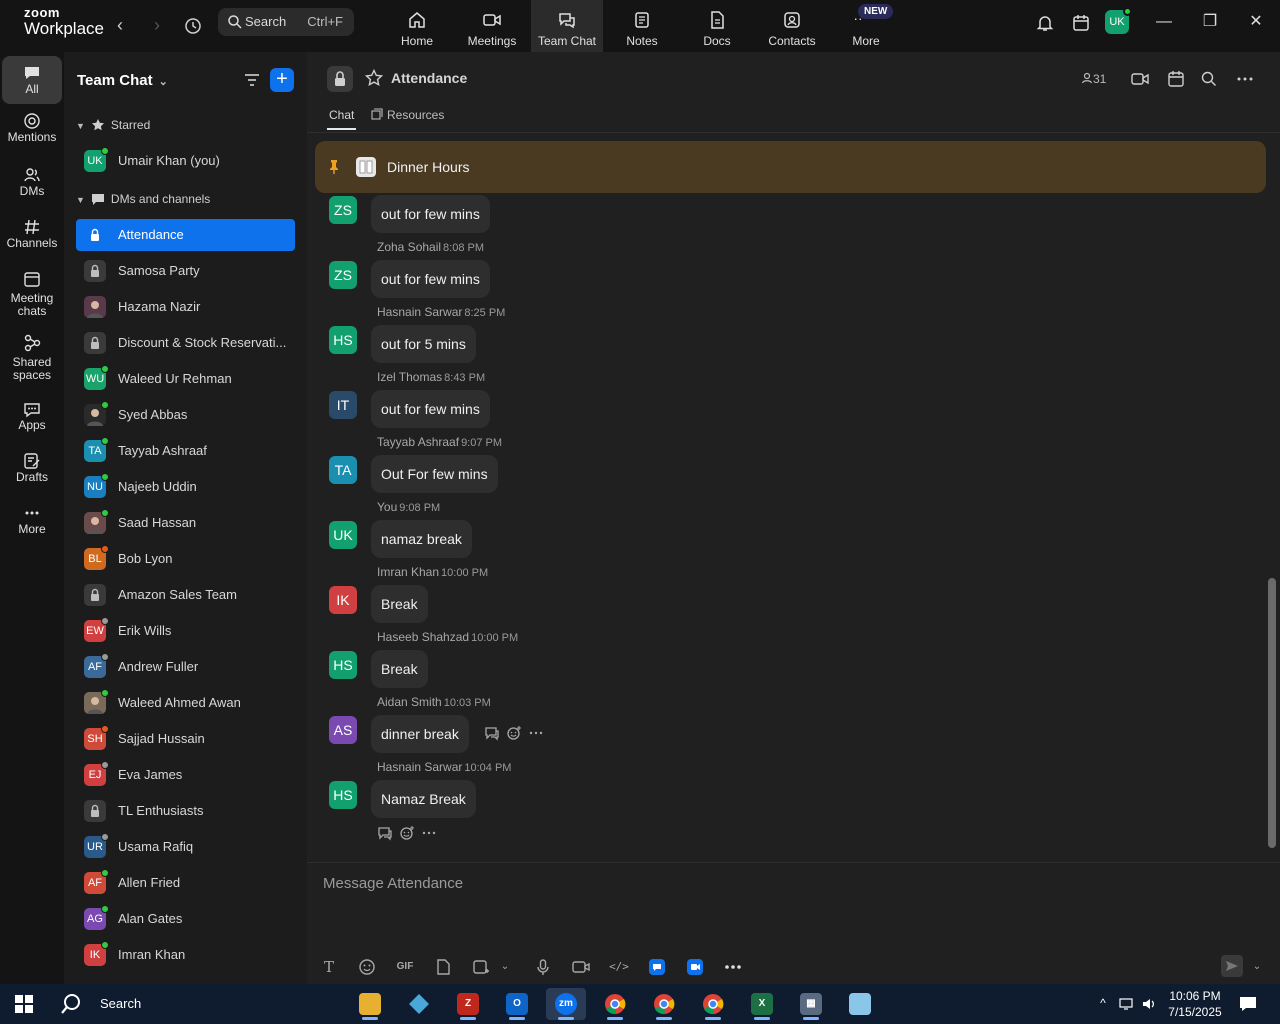 The height and width of the screenshot is (1024, 1280). What do you see at coordinates (32, 188) in the screenshot?
I see `rail-item-dms: DMs` at bounding box center [32, 188].